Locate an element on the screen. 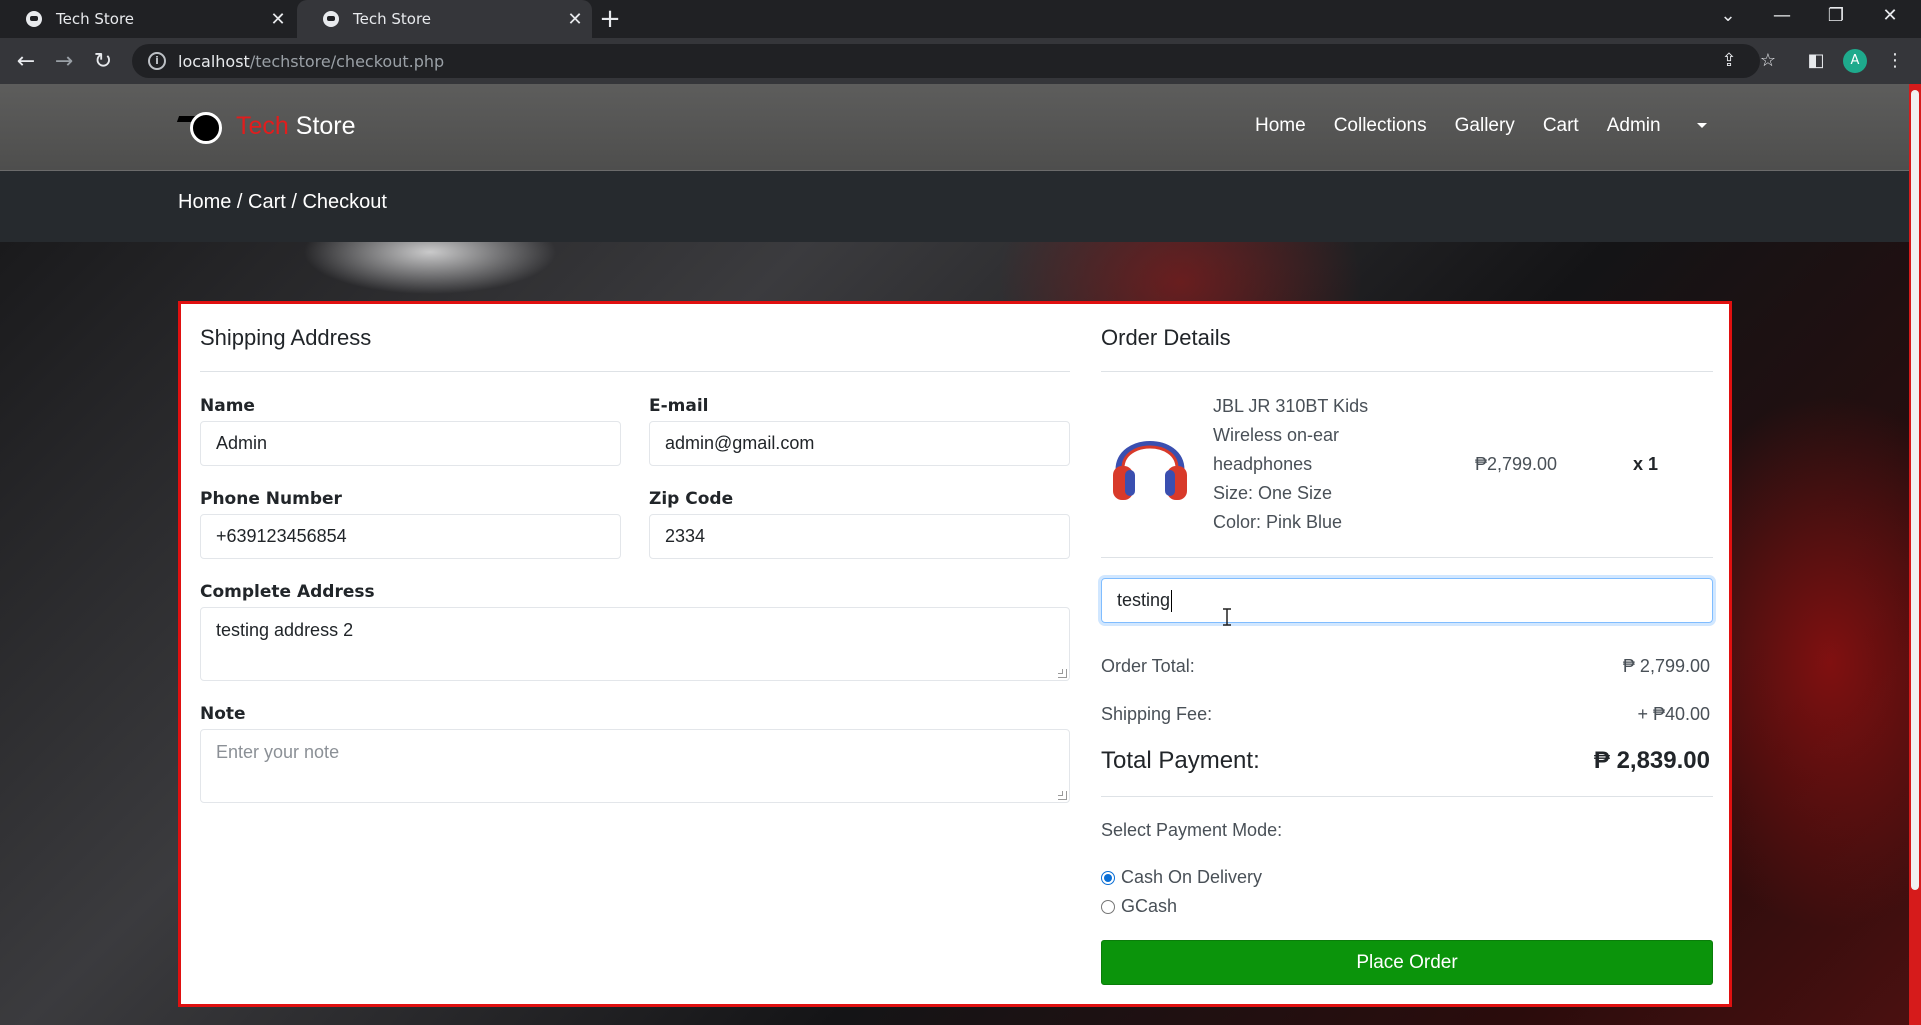 Image resolution: width=1921 pixels, height=1025 pixels. breadcrumb-bar: Home / Cart / Checkout is located at coordinates (954, 206).